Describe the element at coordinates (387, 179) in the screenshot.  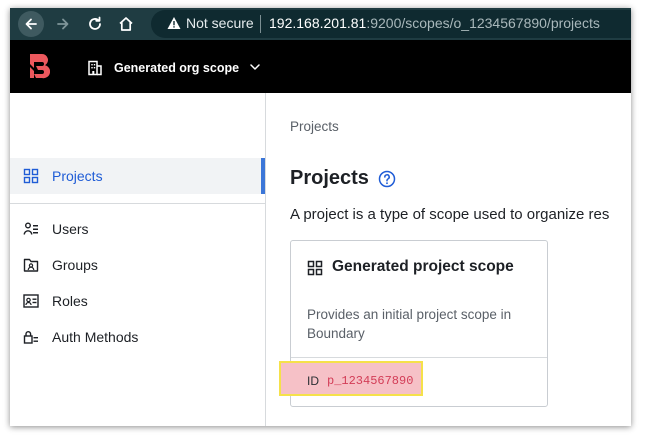
I see `help-icon` at that location.